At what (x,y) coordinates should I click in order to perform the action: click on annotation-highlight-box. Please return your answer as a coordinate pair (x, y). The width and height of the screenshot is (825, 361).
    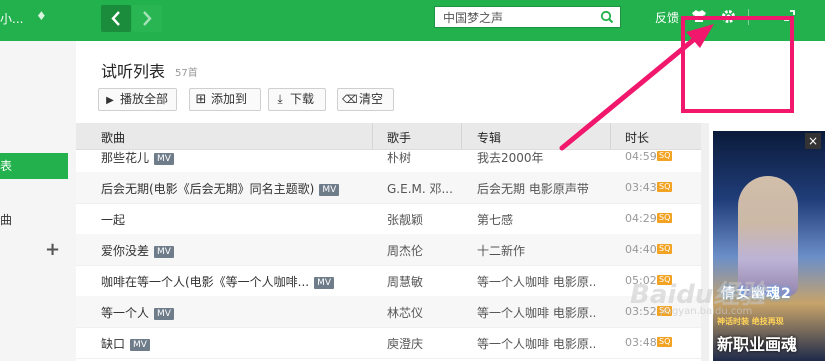
    Looking at the image, I should click on (737, 64).